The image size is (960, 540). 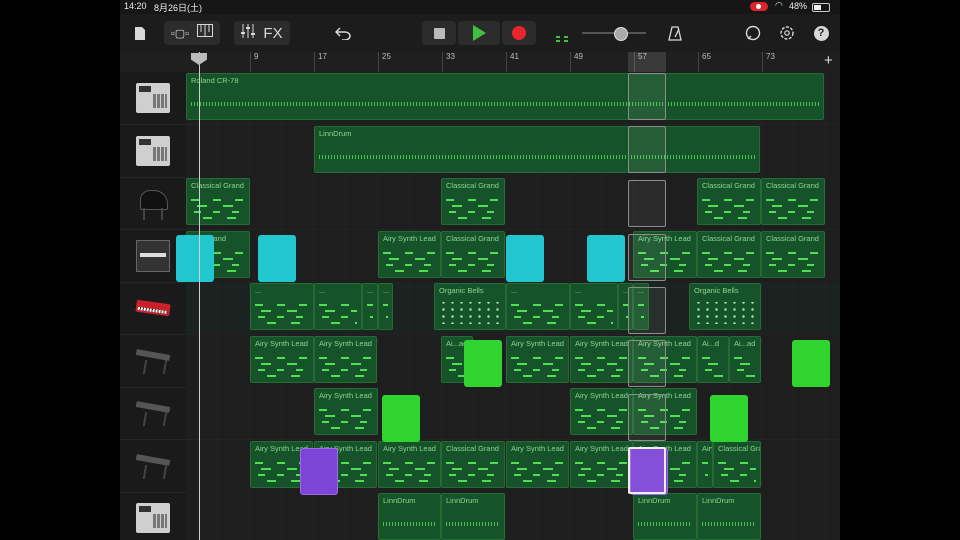 What do you see at coordinates (621, 34) in the screenshot?
I see `volume-slider` at bounding box center [621, 34].